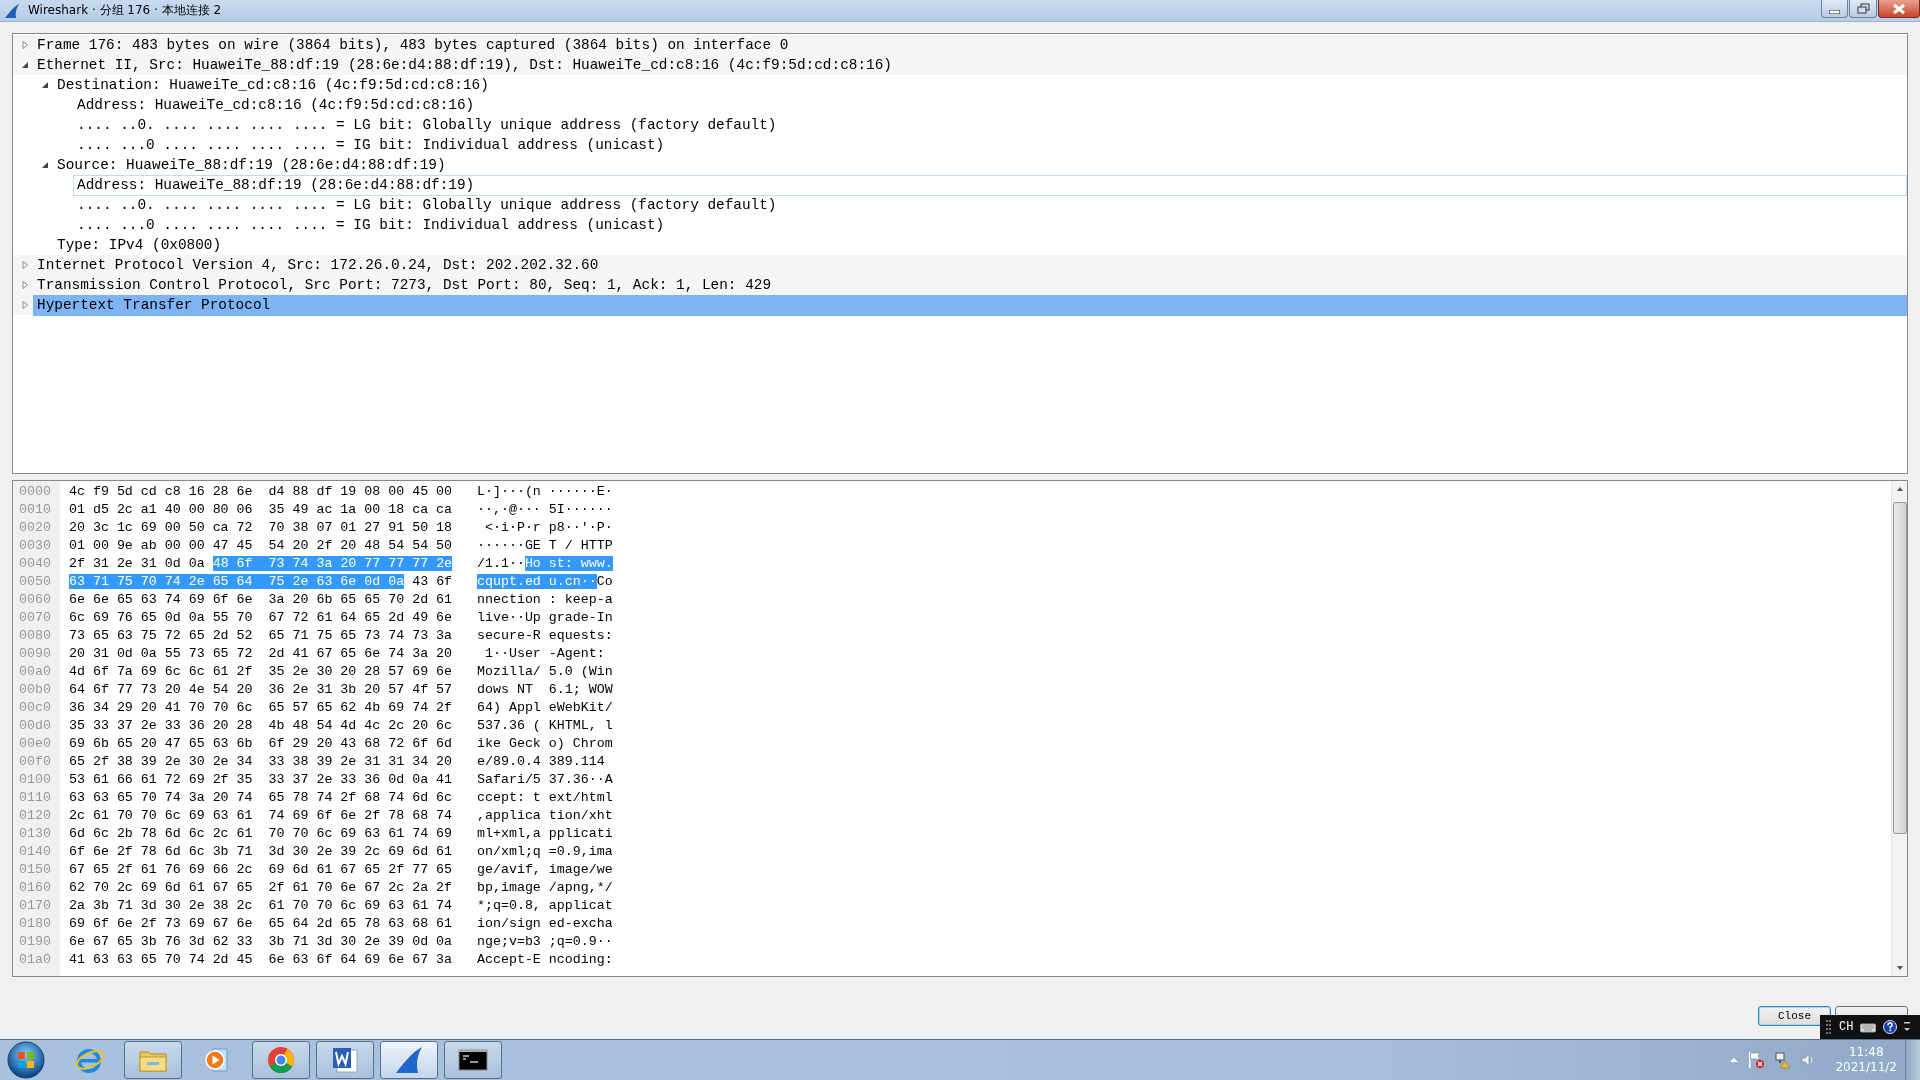 The image size is (1920, 1080). What do you see at coordinates (35, 725) in the screenshot?
I see `byte-offset: 00d0` at bounding box center [35, 725].